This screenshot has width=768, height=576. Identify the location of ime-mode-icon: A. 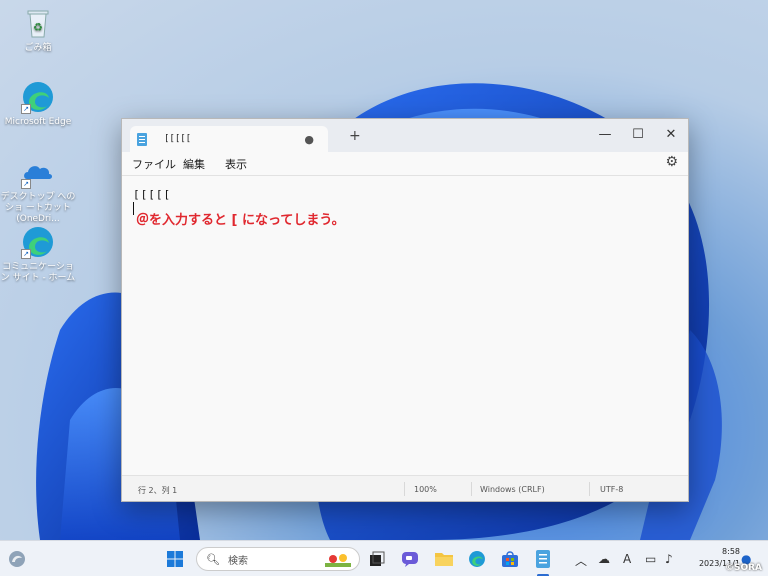
(627, 559).